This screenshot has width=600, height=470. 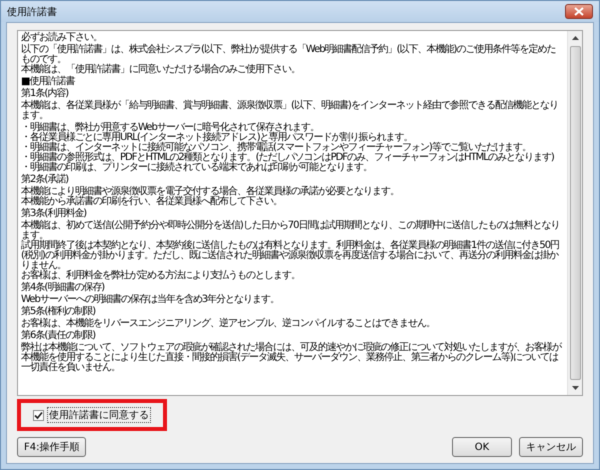 What do you see at coordinates (217, 138) in the screenshot?
I see `license-text-line: ・各従業員様ごとに専用URL(インターネット接続アドレス)と専用パスワードが割り振られます。` at bounding box center [217, 138].